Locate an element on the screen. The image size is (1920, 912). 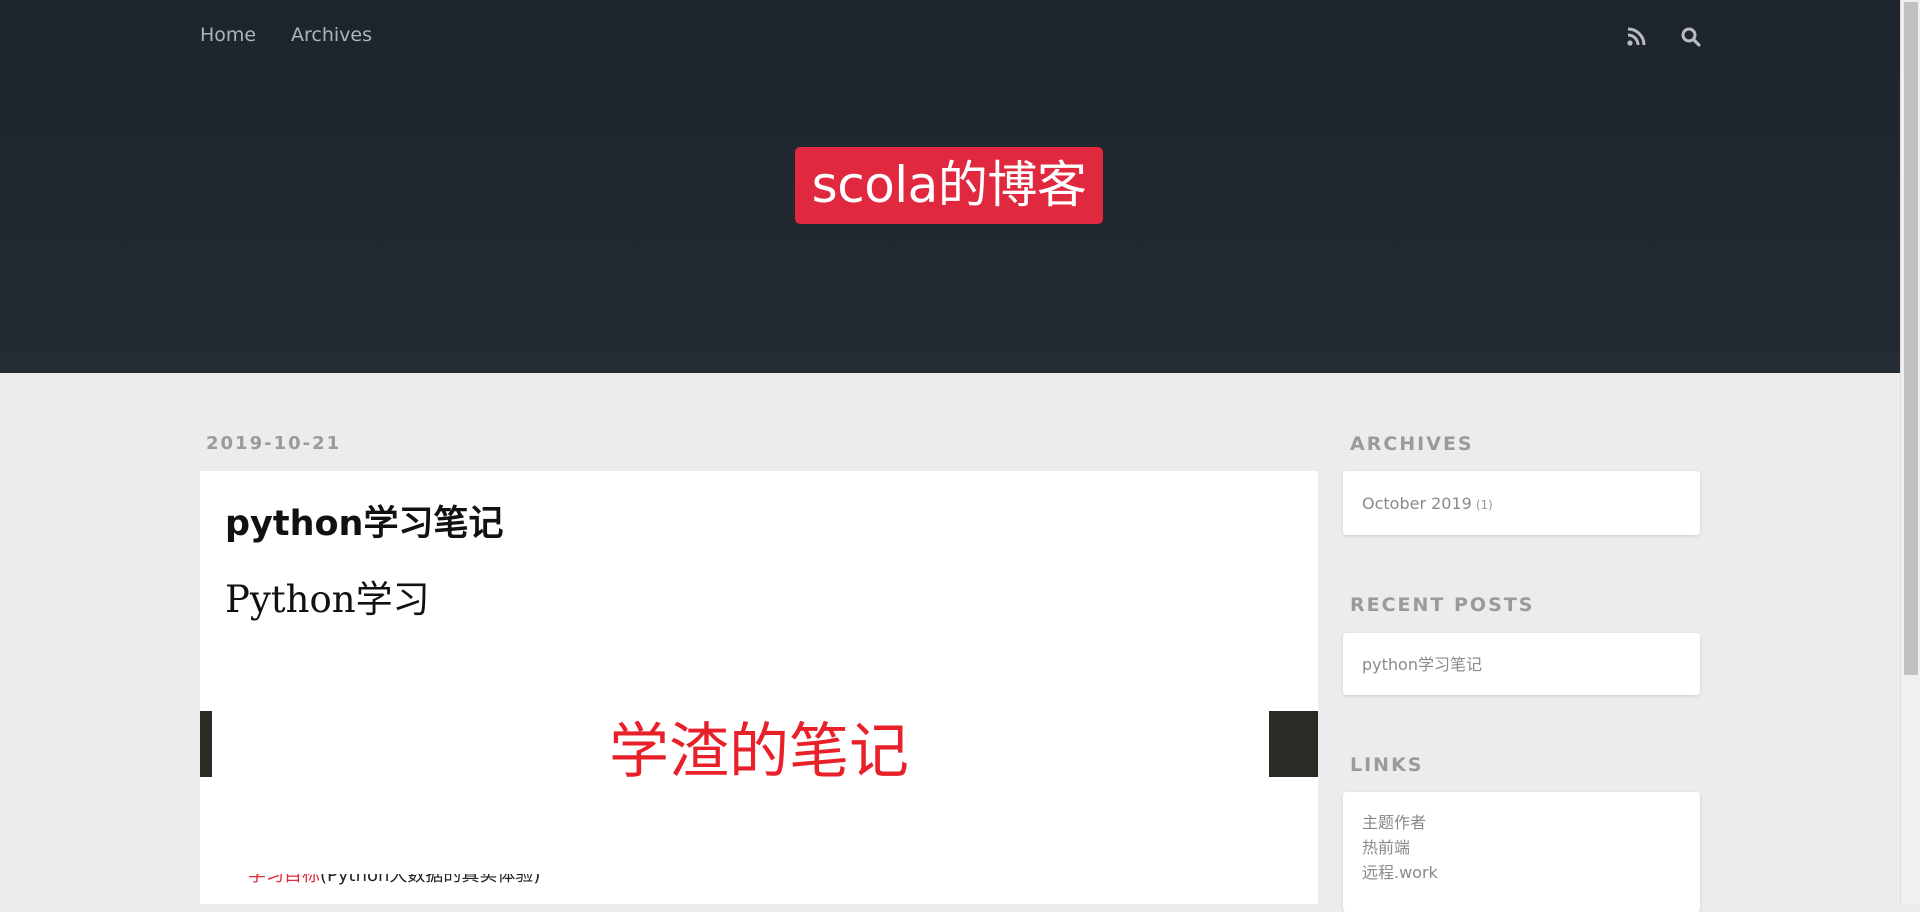
nav-archives-link: Archives is located at coordinates (331, 35).